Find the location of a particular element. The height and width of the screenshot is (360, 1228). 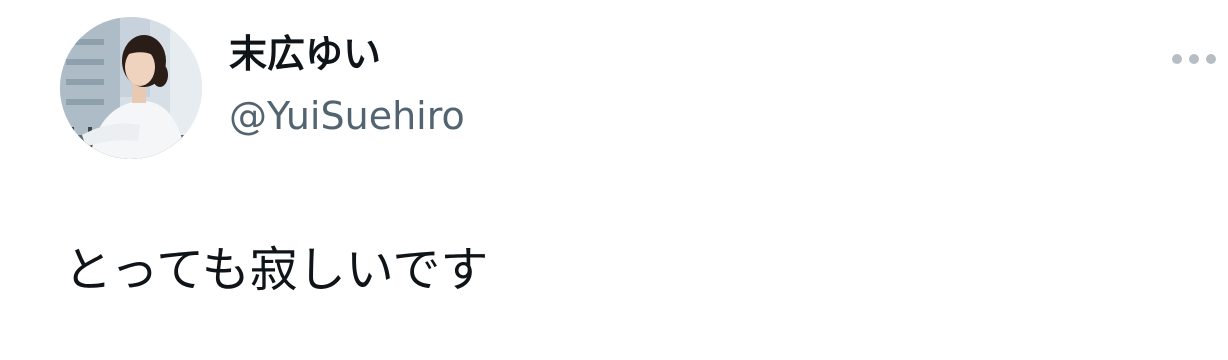

tweet-text: とっても寂しいです is located at coordinates (276, 270).